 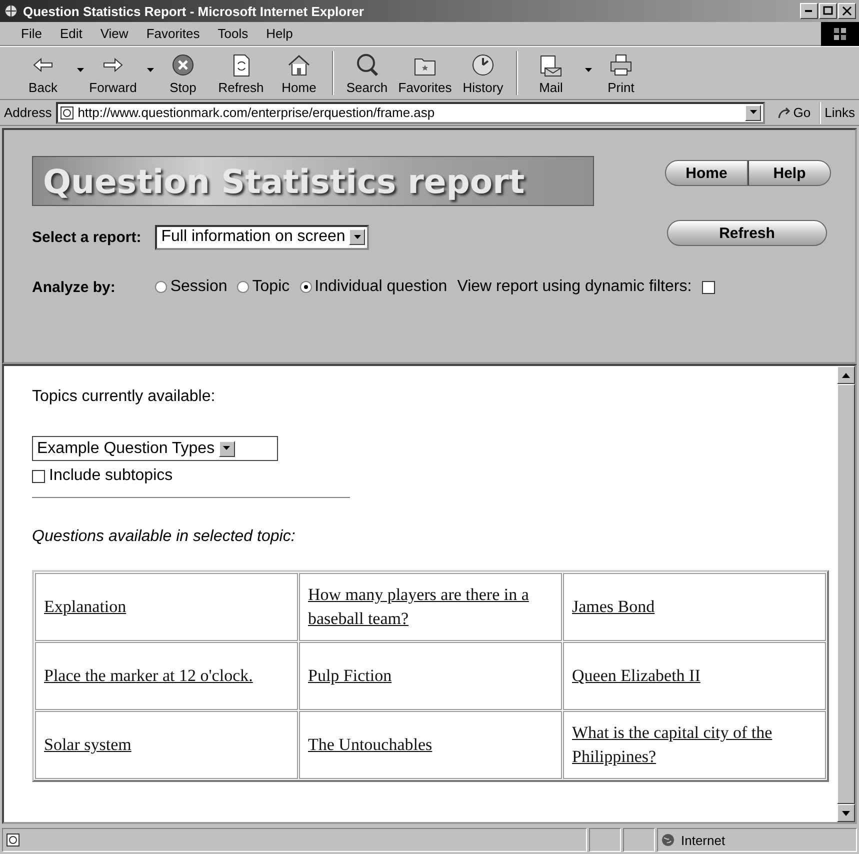 What do you see at coordinates (381, 287) in the screenshot?
I see `radio-label: Individual question` at bounding box center [381, 287].